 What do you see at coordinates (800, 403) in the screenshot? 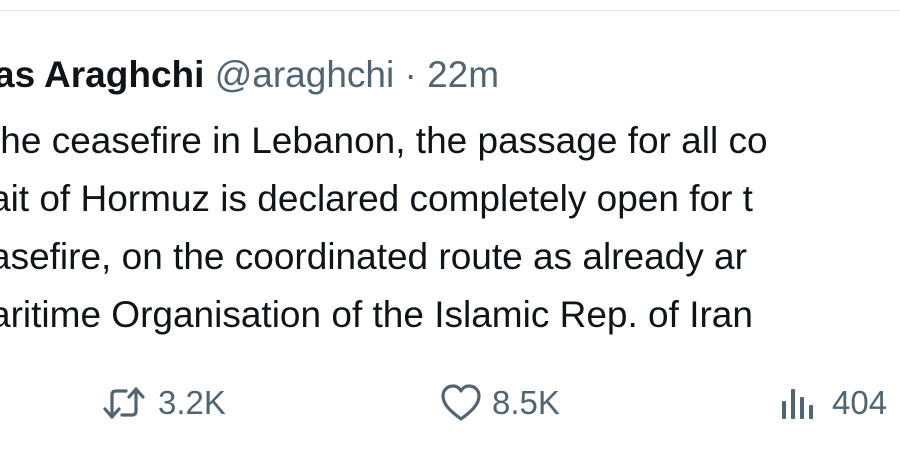
I see `analytics-icon` at bounding box center [800, 403].